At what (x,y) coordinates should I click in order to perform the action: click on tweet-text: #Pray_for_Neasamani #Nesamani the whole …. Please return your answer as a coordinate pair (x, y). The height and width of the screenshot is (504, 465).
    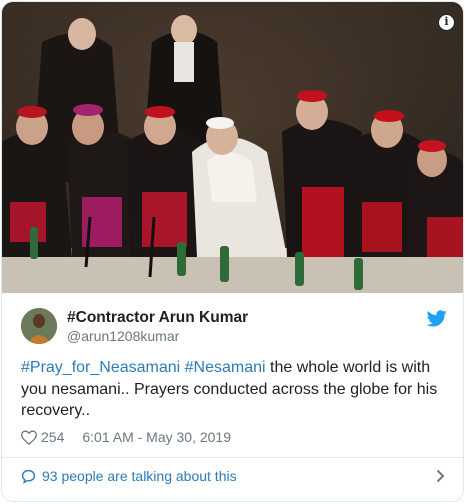
    Looking at the image, I should click on (233, 389).